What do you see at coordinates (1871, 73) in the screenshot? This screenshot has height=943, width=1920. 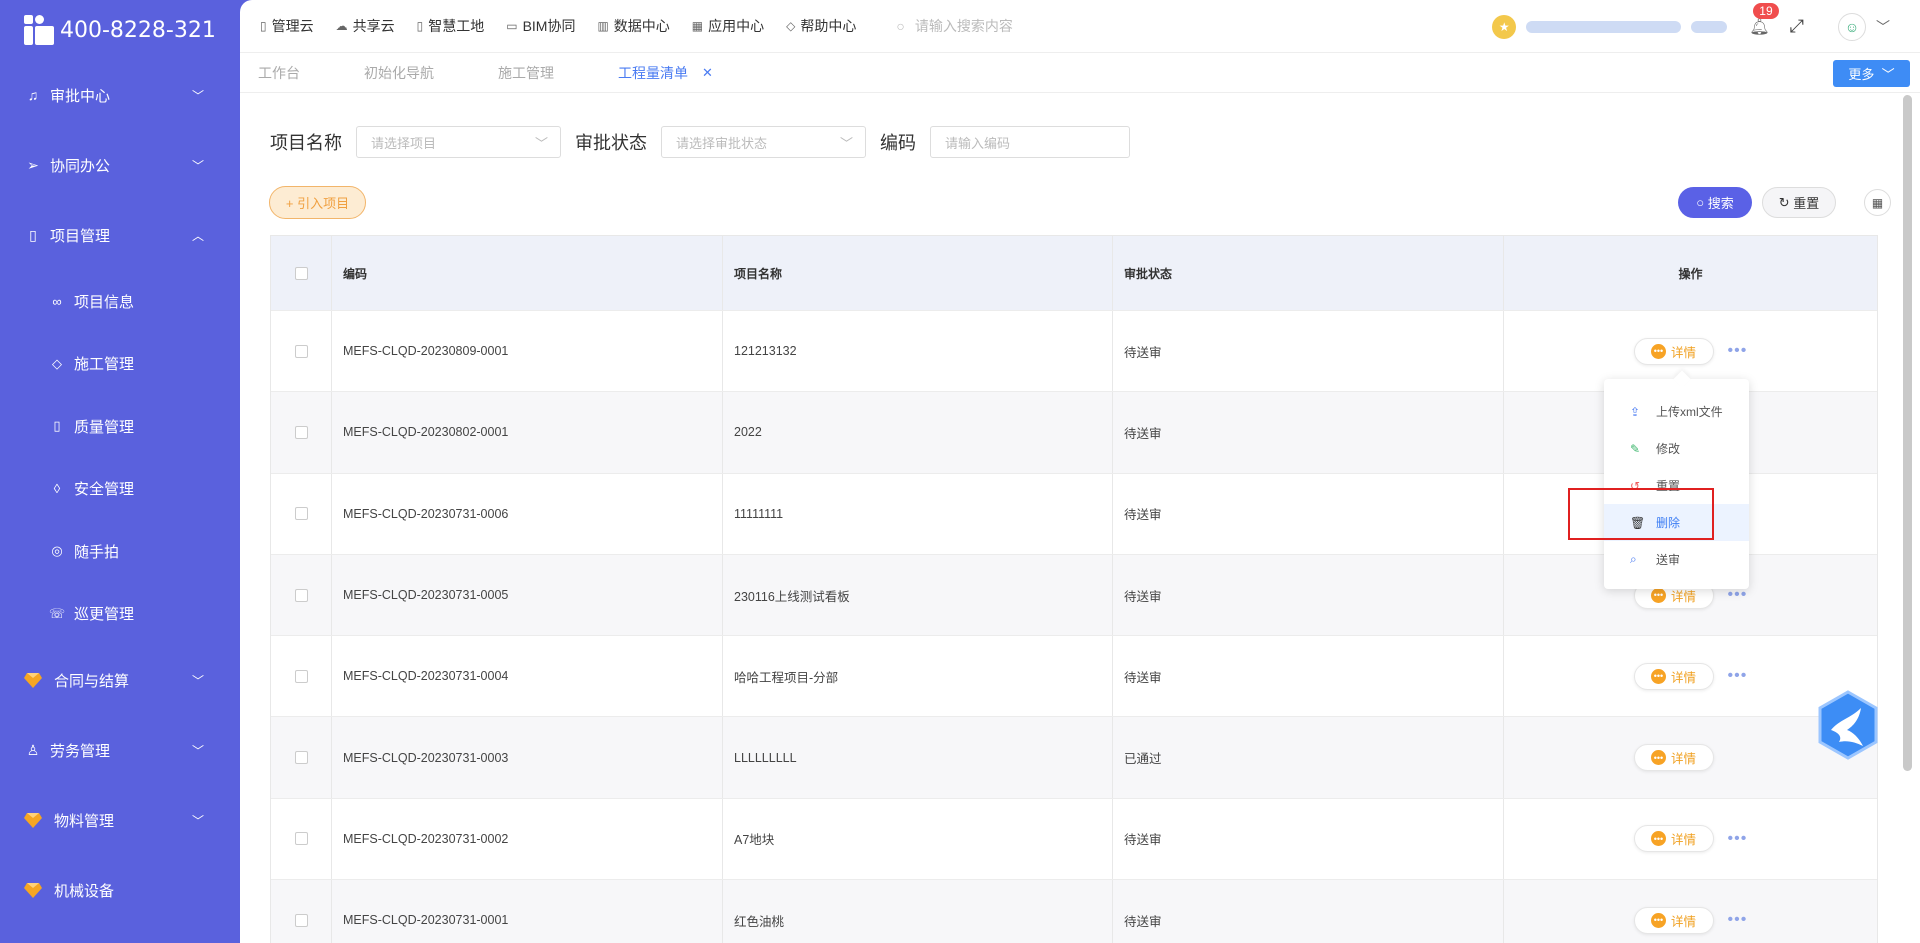 I see `more-button: 更多 ﹀` at bounding box center [1871, 73].